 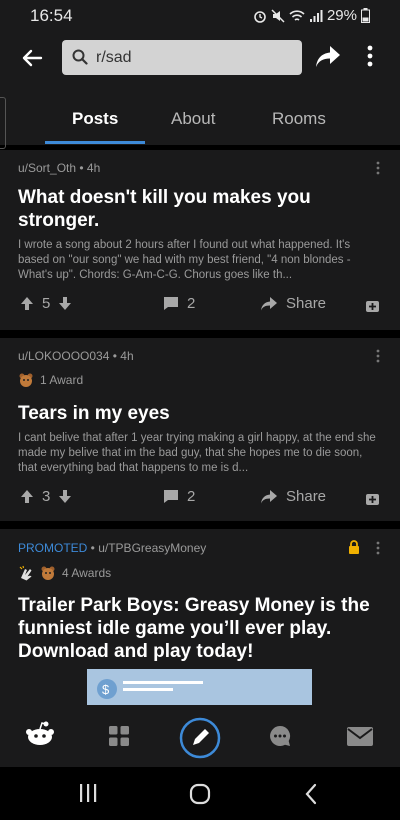 I want to click on post-actions: 5 2 Share, so click(x=200, y=310).